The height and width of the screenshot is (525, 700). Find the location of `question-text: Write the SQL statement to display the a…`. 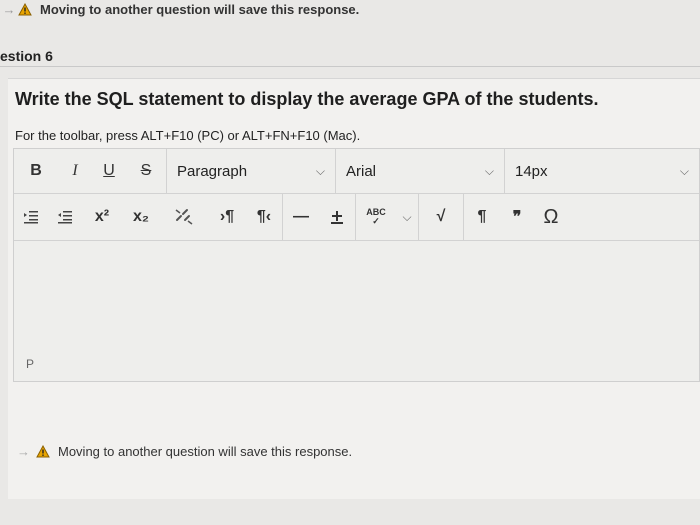

question-text: Write the SQL statement to display the a… is located at coordinates (307, 99).